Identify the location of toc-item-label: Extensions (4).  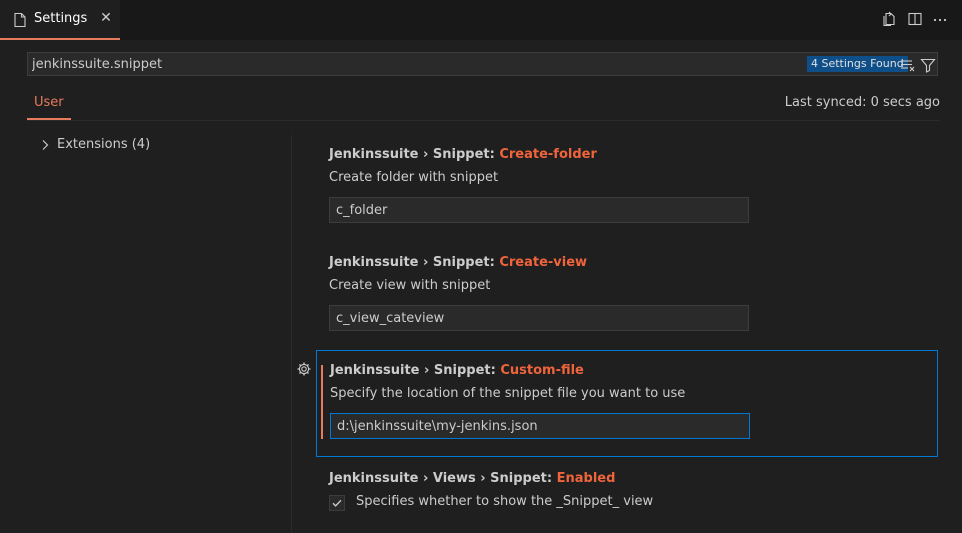
(104, 144).